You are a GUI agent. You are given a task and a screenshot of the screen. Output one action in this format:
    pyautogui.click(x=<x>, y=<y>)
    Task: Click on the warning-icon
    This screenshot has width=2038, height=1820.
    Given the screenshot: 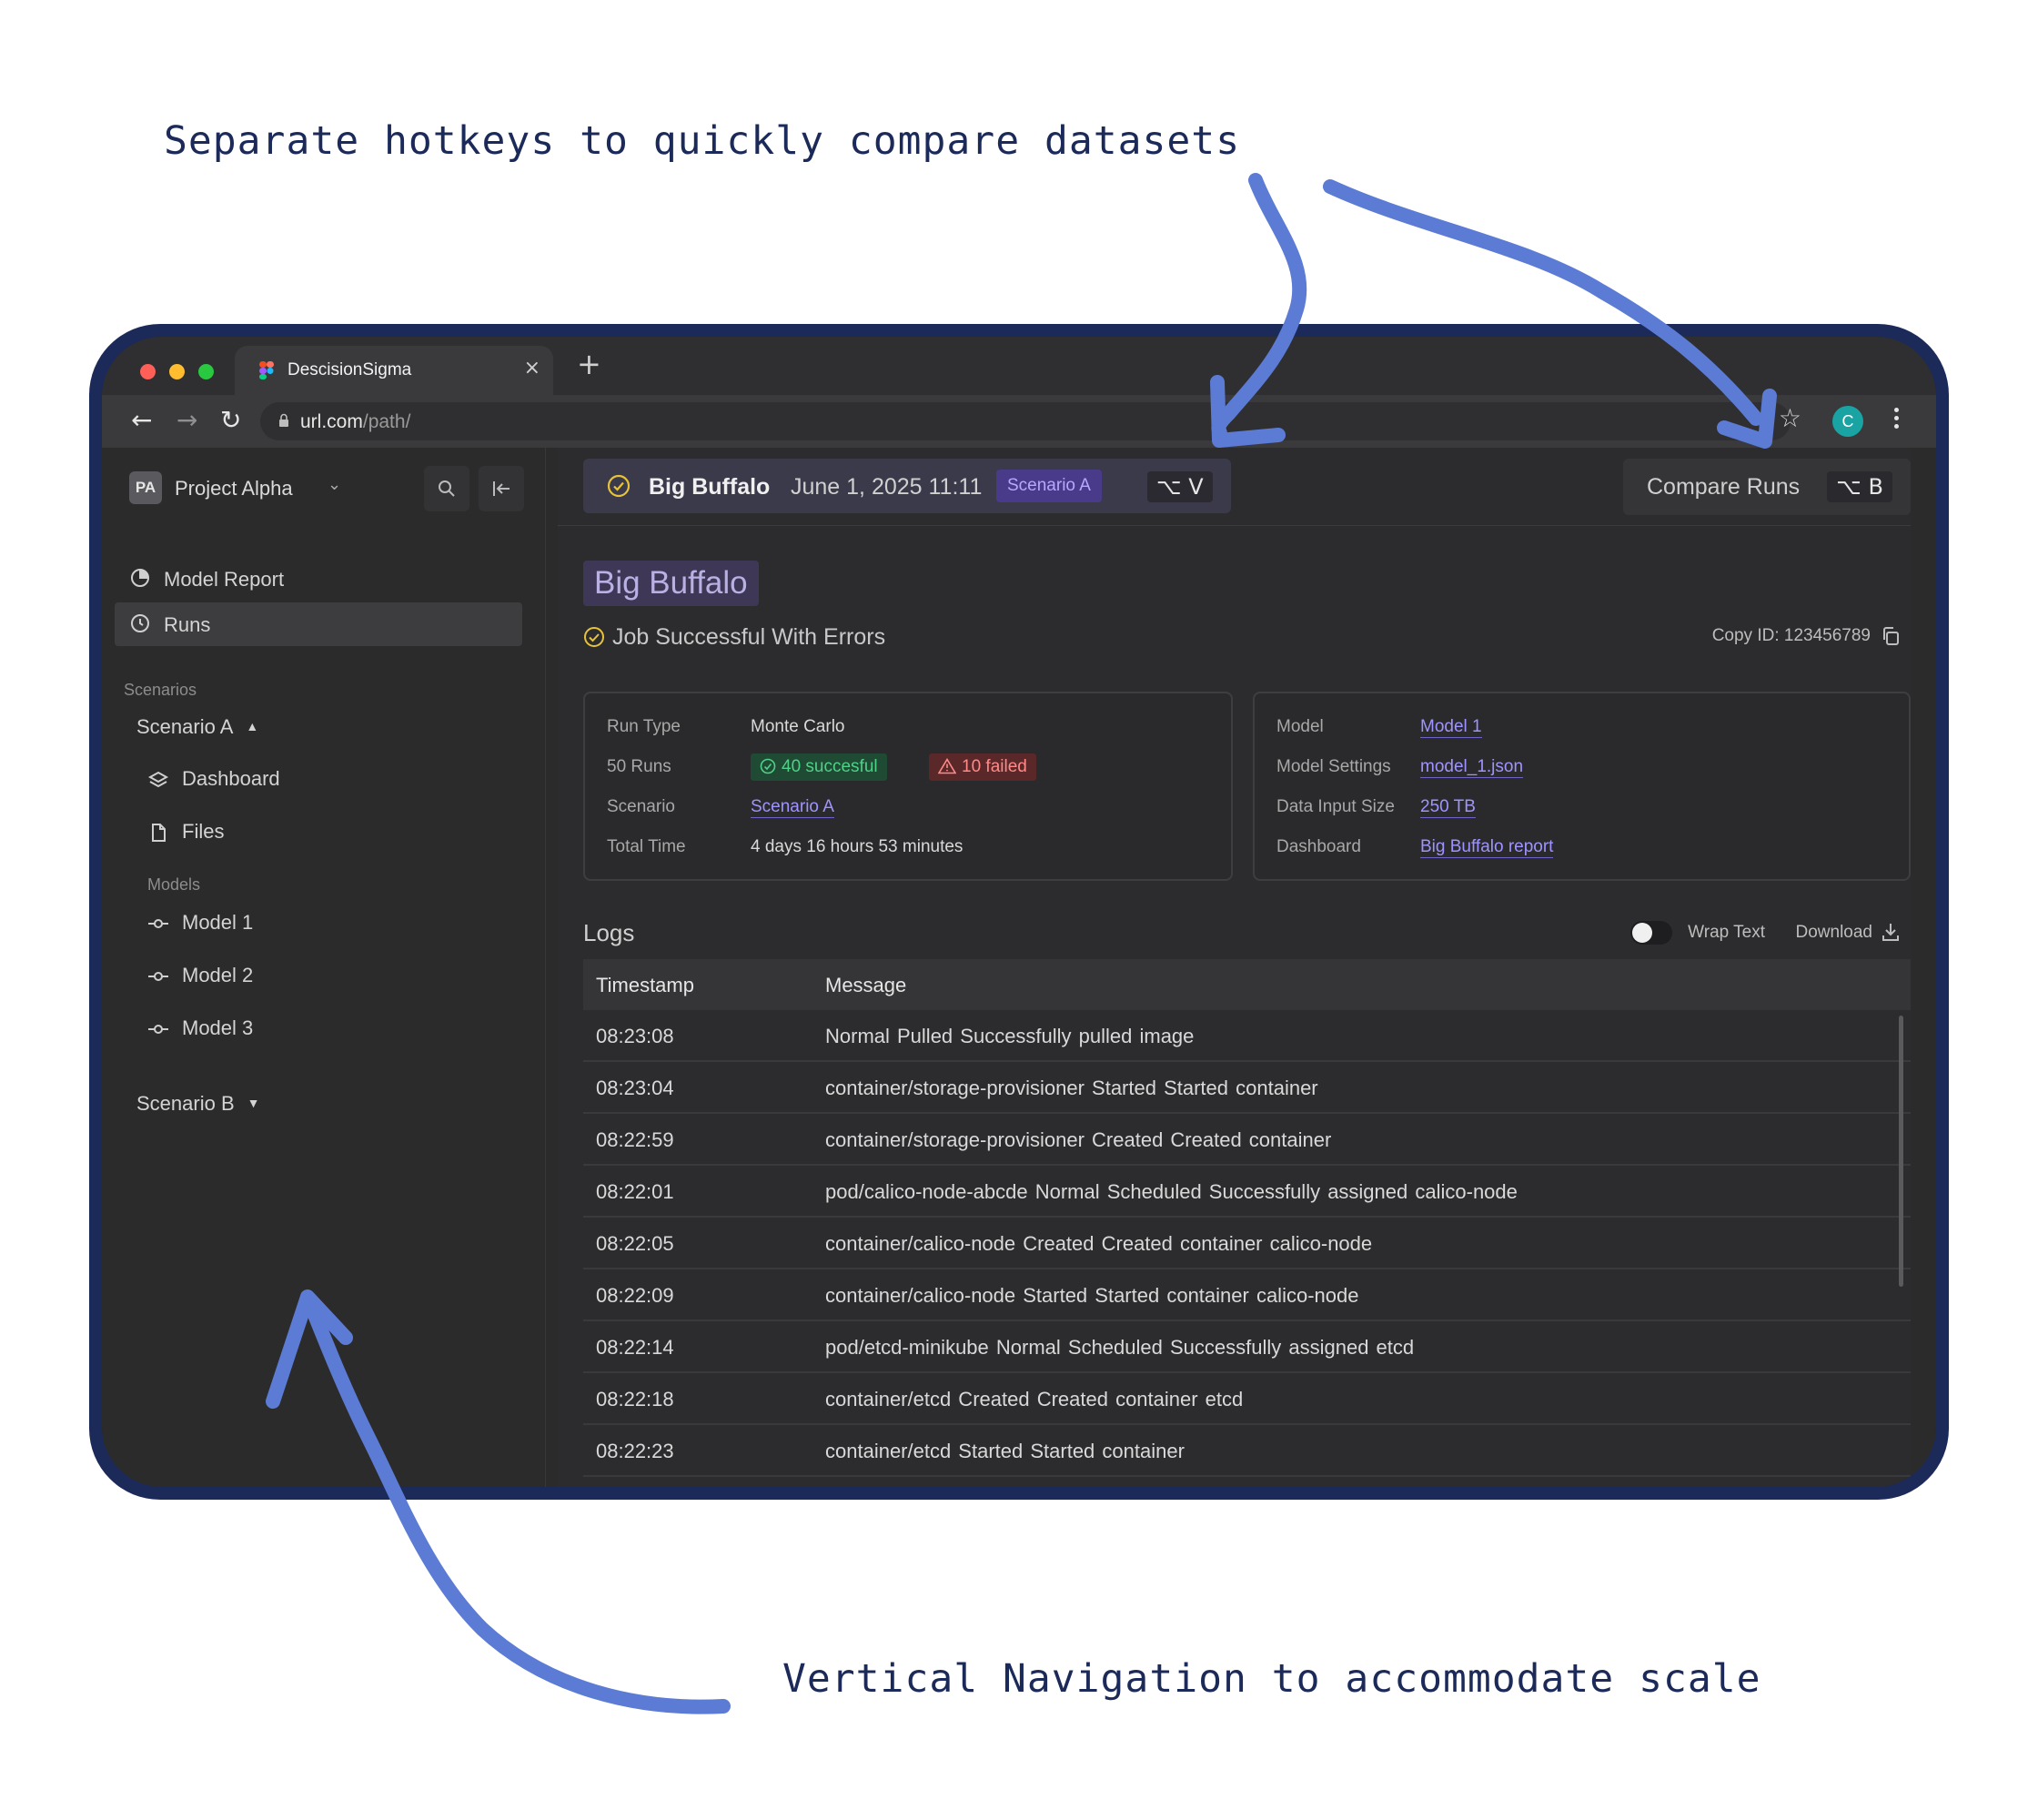 What is the action you would take?
    pyautogui.click(x=947, y=765)
    